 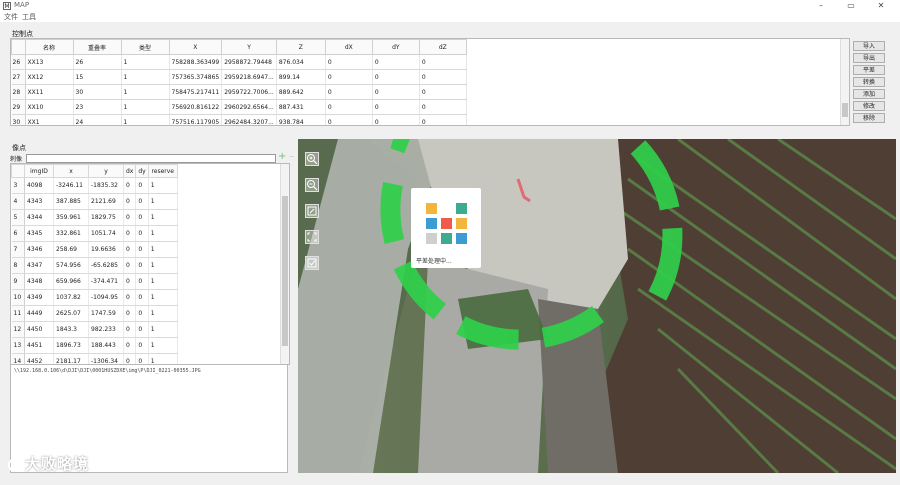 What do you see at coordinates (301, 62) in the screenshot?
I see `cell: 876.034` at bounding box center [301, 62].